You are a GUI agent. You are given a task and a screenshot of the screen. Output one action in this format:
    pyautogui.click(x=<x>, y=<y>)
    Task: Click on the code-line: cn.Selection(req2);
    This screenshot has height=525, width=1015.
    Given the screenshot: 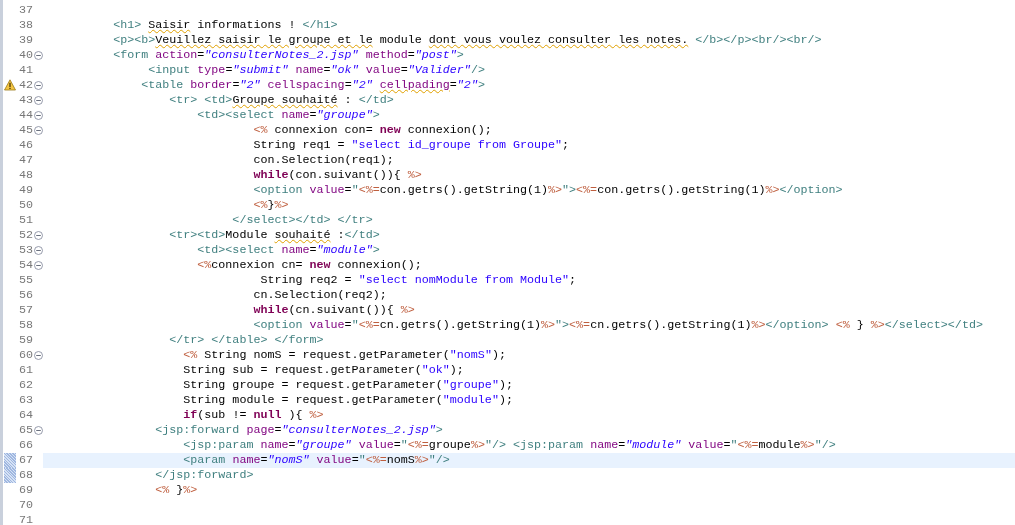 What is the action you would take?
    pyautogui.click(x=320, y=295)
    